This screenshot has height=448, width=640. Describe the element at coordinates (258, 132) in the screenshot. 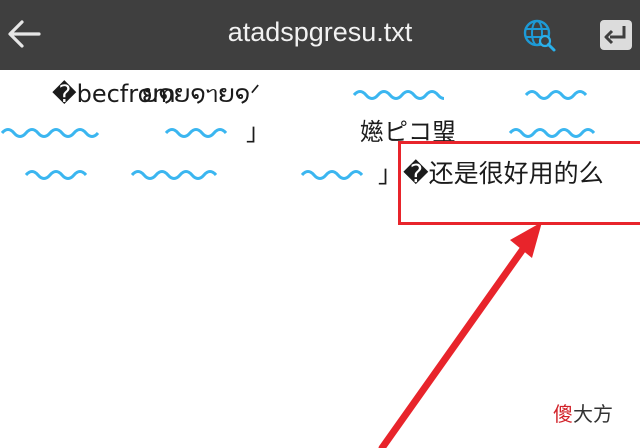

I see `garbled-text: 」` at that location.